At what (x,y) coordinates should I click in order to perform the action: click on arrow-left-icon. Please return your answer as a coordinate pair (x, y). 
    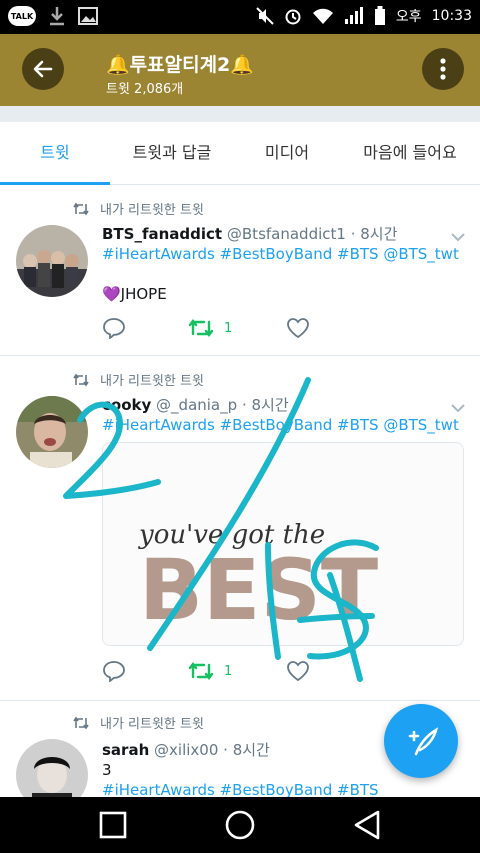
    Looking at the image, I should click on (43, 69).